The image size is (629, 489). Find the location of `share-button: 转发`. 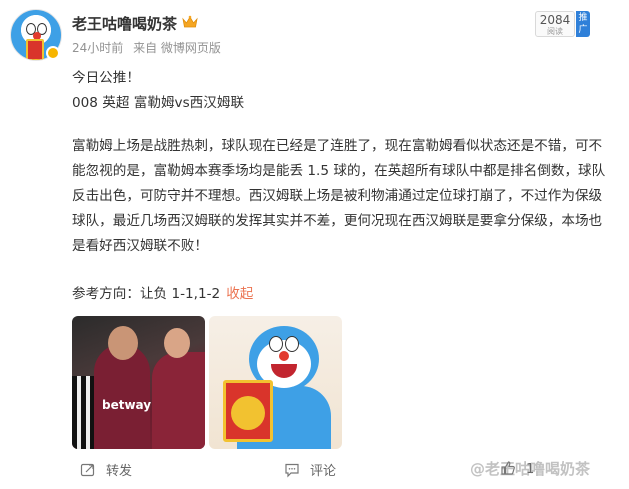

share-button: 转发 is located at coordinates (106, 469).